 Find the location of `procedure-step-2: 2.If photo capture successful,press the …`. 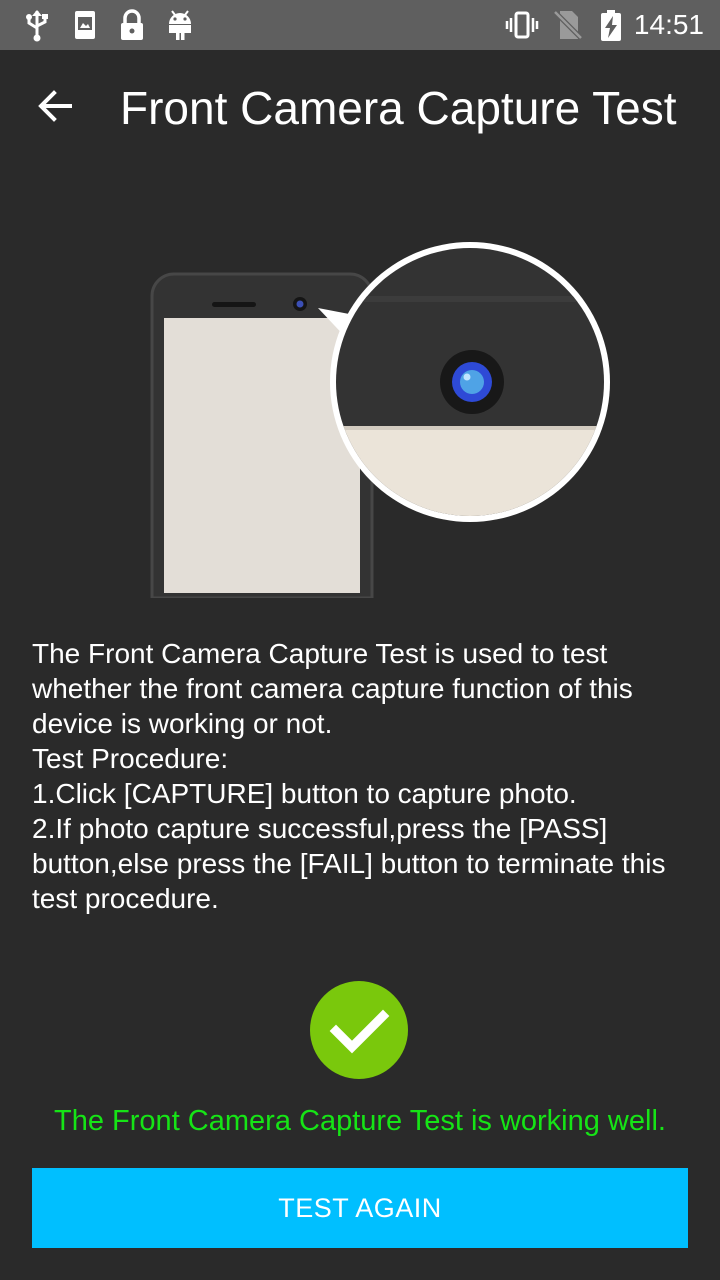

procedure-step-2: 2.If photo capture successful,press the … is located at coordinates (349, 863).